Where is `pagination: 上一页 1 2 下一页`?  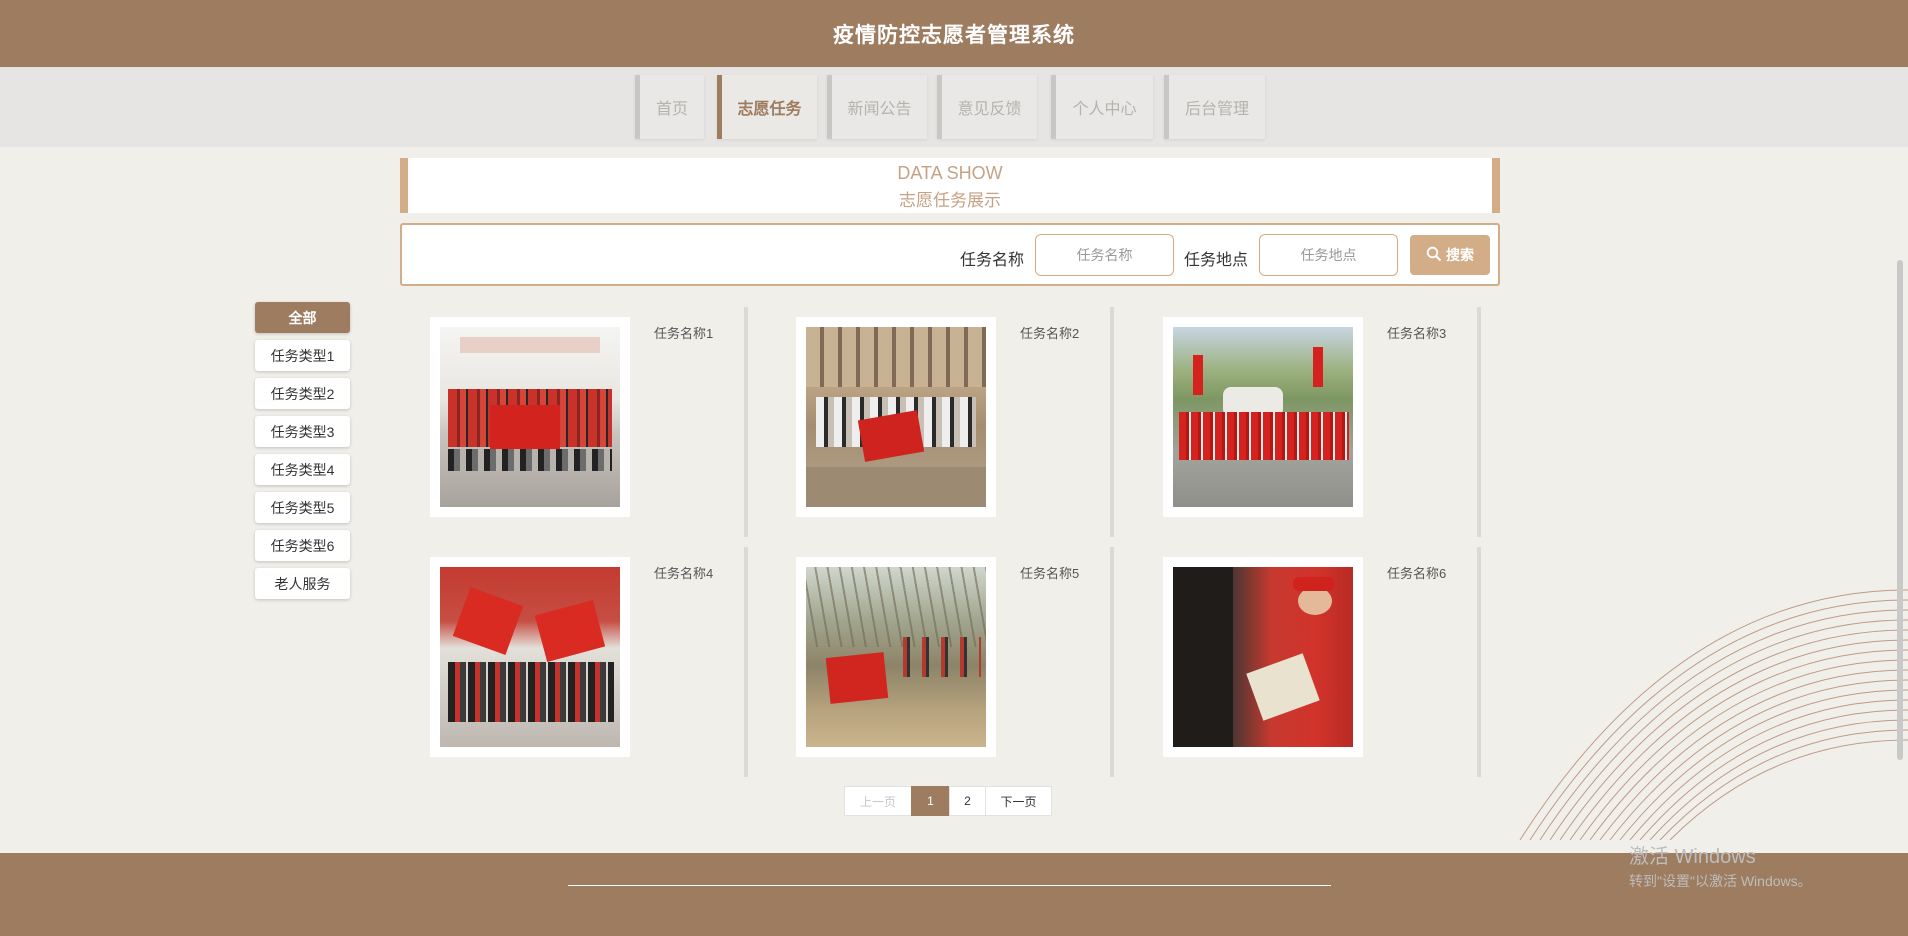 pagination: 上一页 1 2 下一页 is located at coordinates (948, 801).